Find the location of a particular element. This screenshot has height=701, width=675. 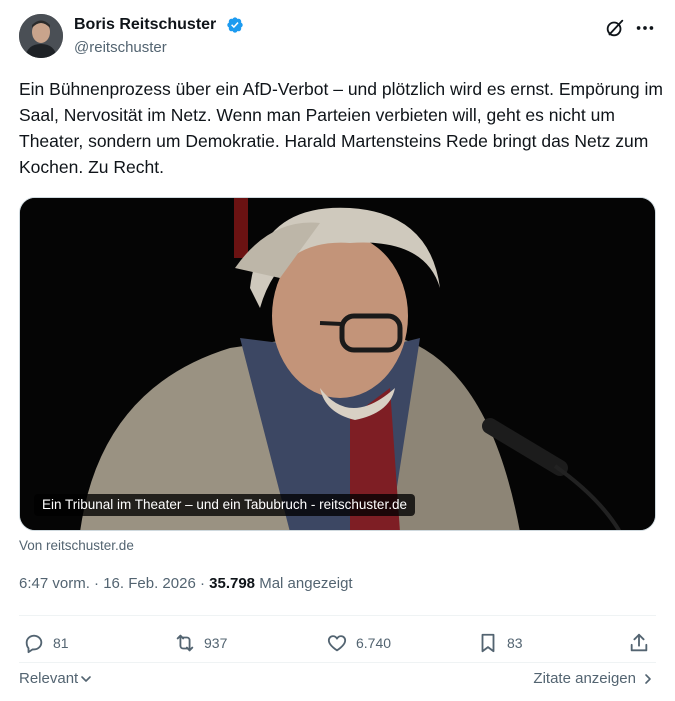

reply-button: 81 is located at coordinates (46, 643).